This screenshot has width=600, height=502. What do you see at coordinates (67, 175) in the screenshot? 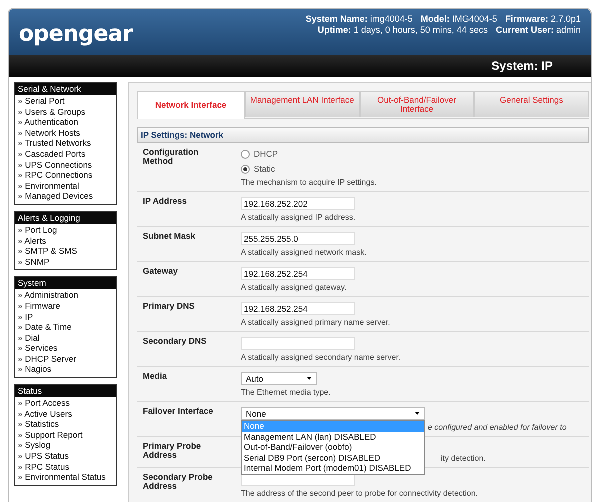
I see `sidebar-link: » RPC Connections` at bounding box center [67, 175].